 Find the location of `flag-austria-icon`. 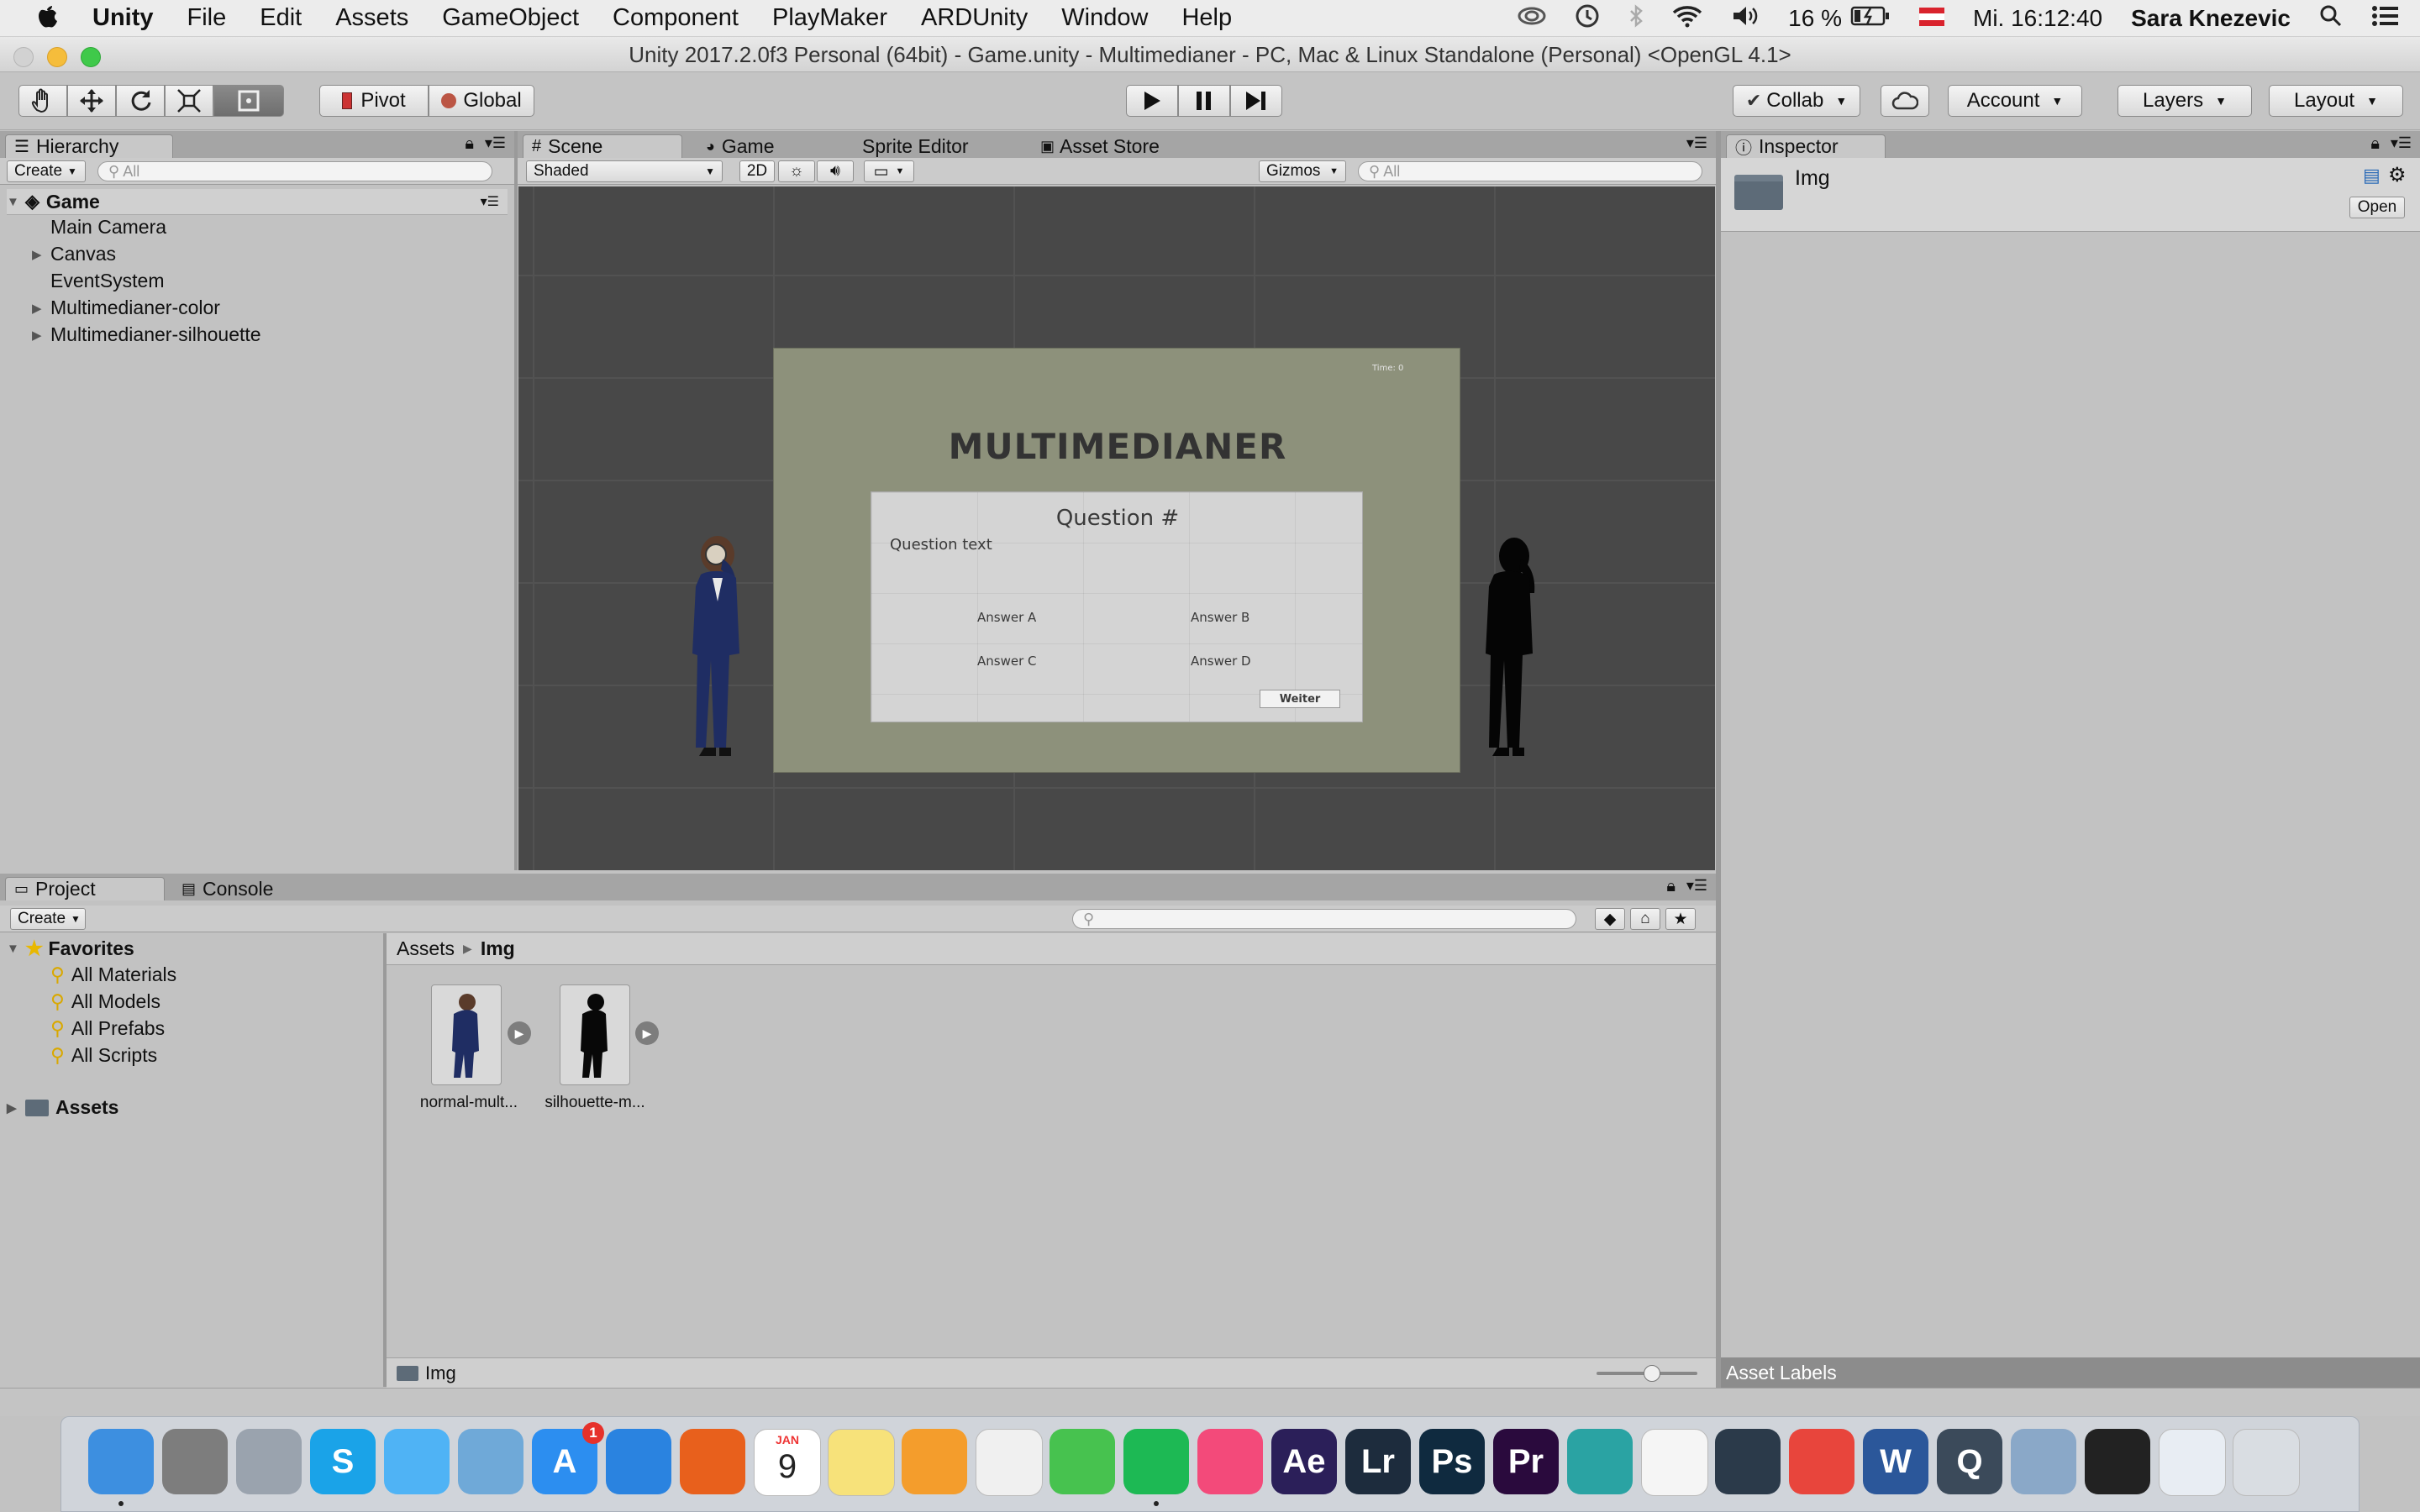

flag-austria-icon is located at coordinates (1931, 18).